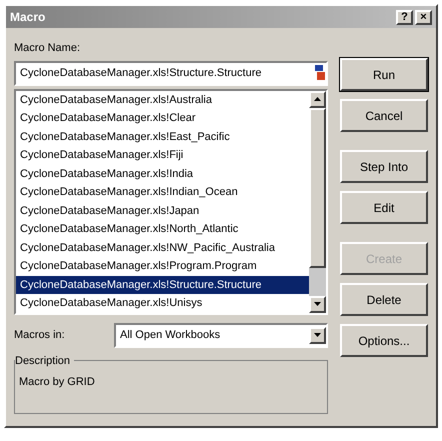 The image size is (442, 441). Describe the element at coordinates (171, 73) in the screenshot. I see `macro-name-field: CycloneDatabaseManager.xls!Structure.Structure` at that location.